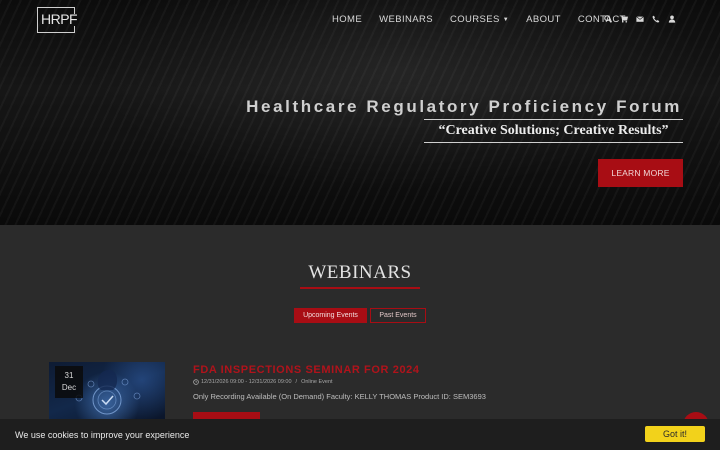  I want to click on learn-more-button: LEARN MORE, so click(640, 173).